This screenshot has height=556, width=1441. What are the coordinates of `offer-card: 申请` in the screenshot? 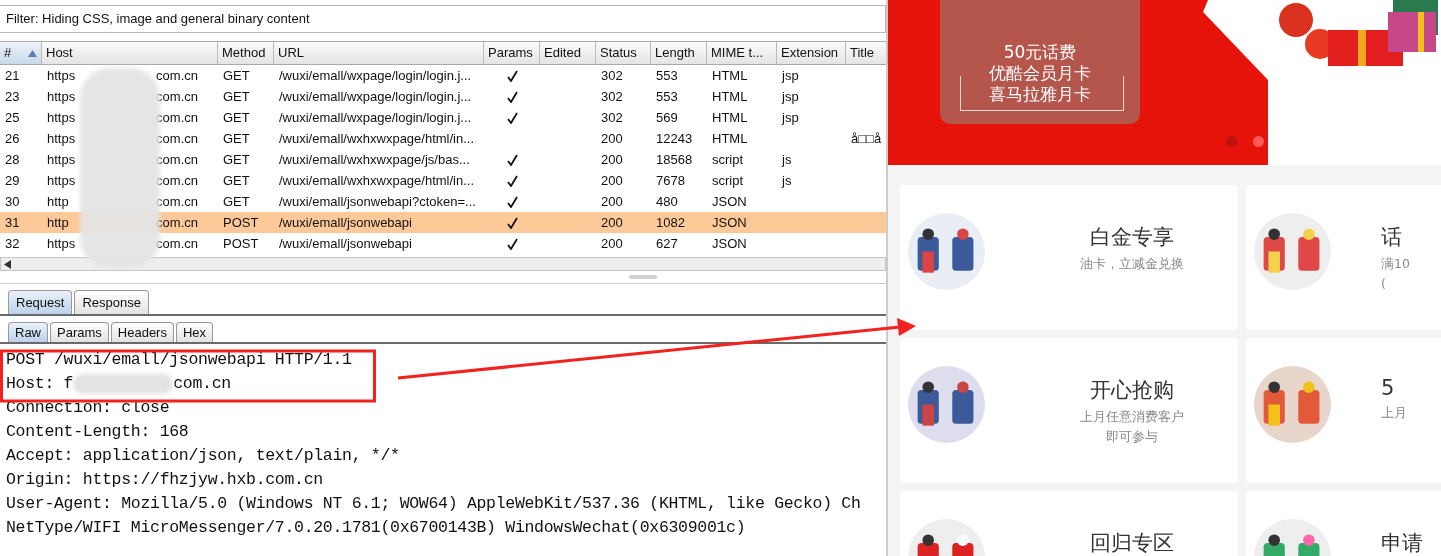 It's located at (1343, 523).